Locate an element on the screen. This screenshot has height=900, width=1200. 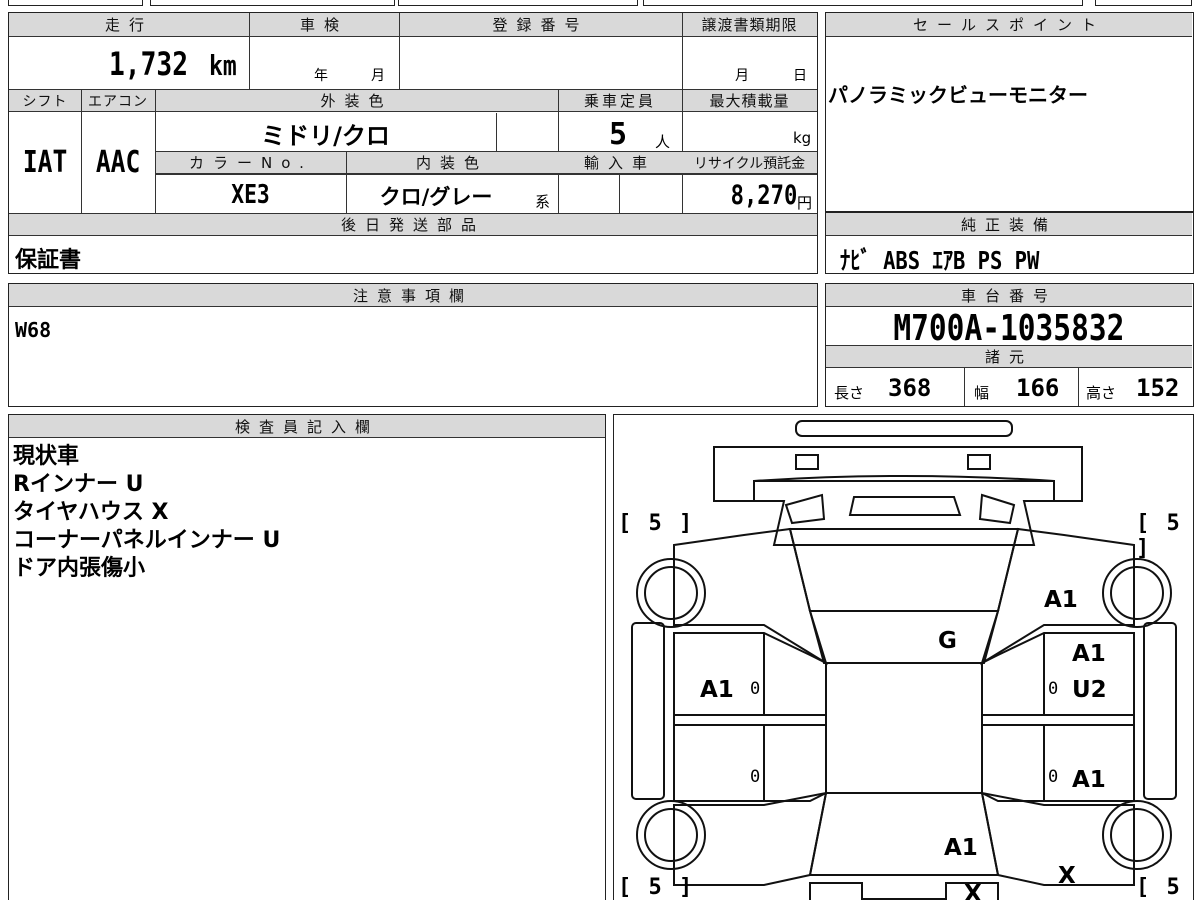
genuine-equipment-label: 純正装備 is located at coordinates (1009, 224).